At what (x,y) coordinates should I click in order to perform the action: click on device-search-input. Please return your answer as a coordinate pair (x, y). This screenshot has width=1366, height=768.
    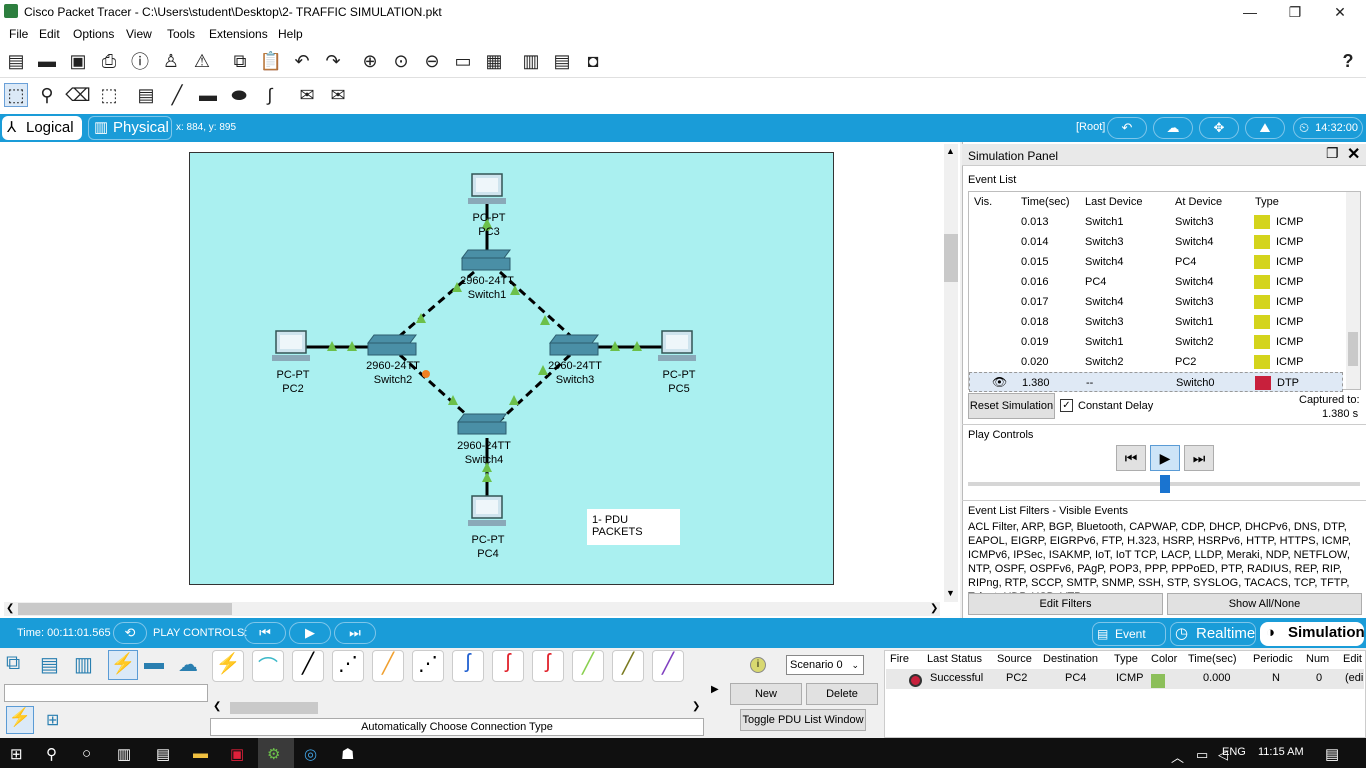
    Looking at the image, I should click on (106, 693).